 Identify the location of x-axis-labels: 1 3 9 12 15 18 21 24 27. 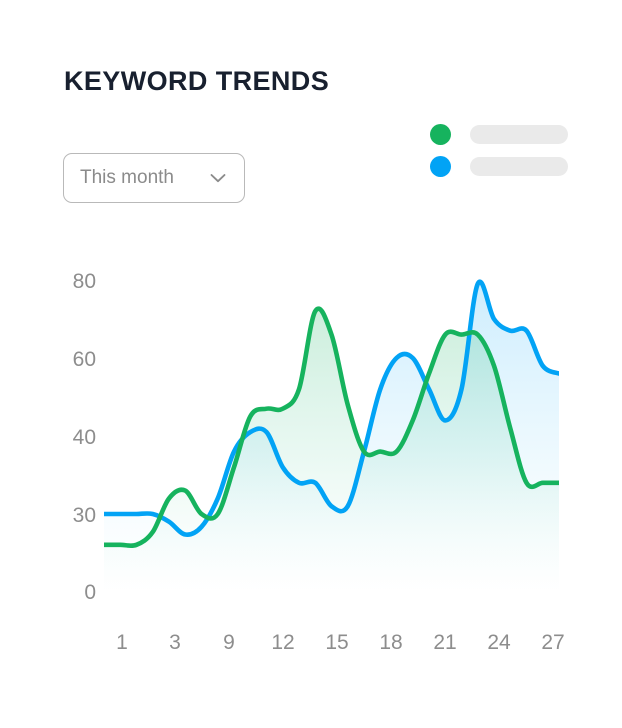
(340, 642).